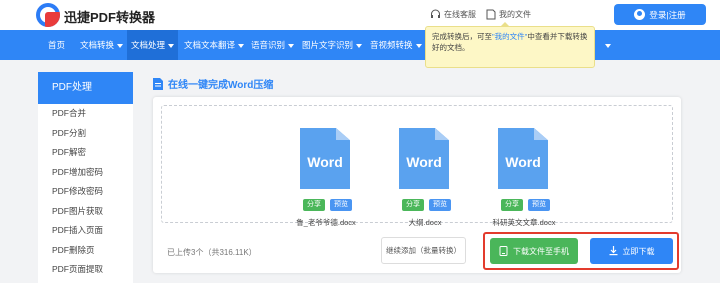 The height and width of the screenshot is (283, 720). Describe the element at coordinates (581, 251) in the screenshot. I see `download-highlight-box: 下载文件至手机 立即下载` at that location.